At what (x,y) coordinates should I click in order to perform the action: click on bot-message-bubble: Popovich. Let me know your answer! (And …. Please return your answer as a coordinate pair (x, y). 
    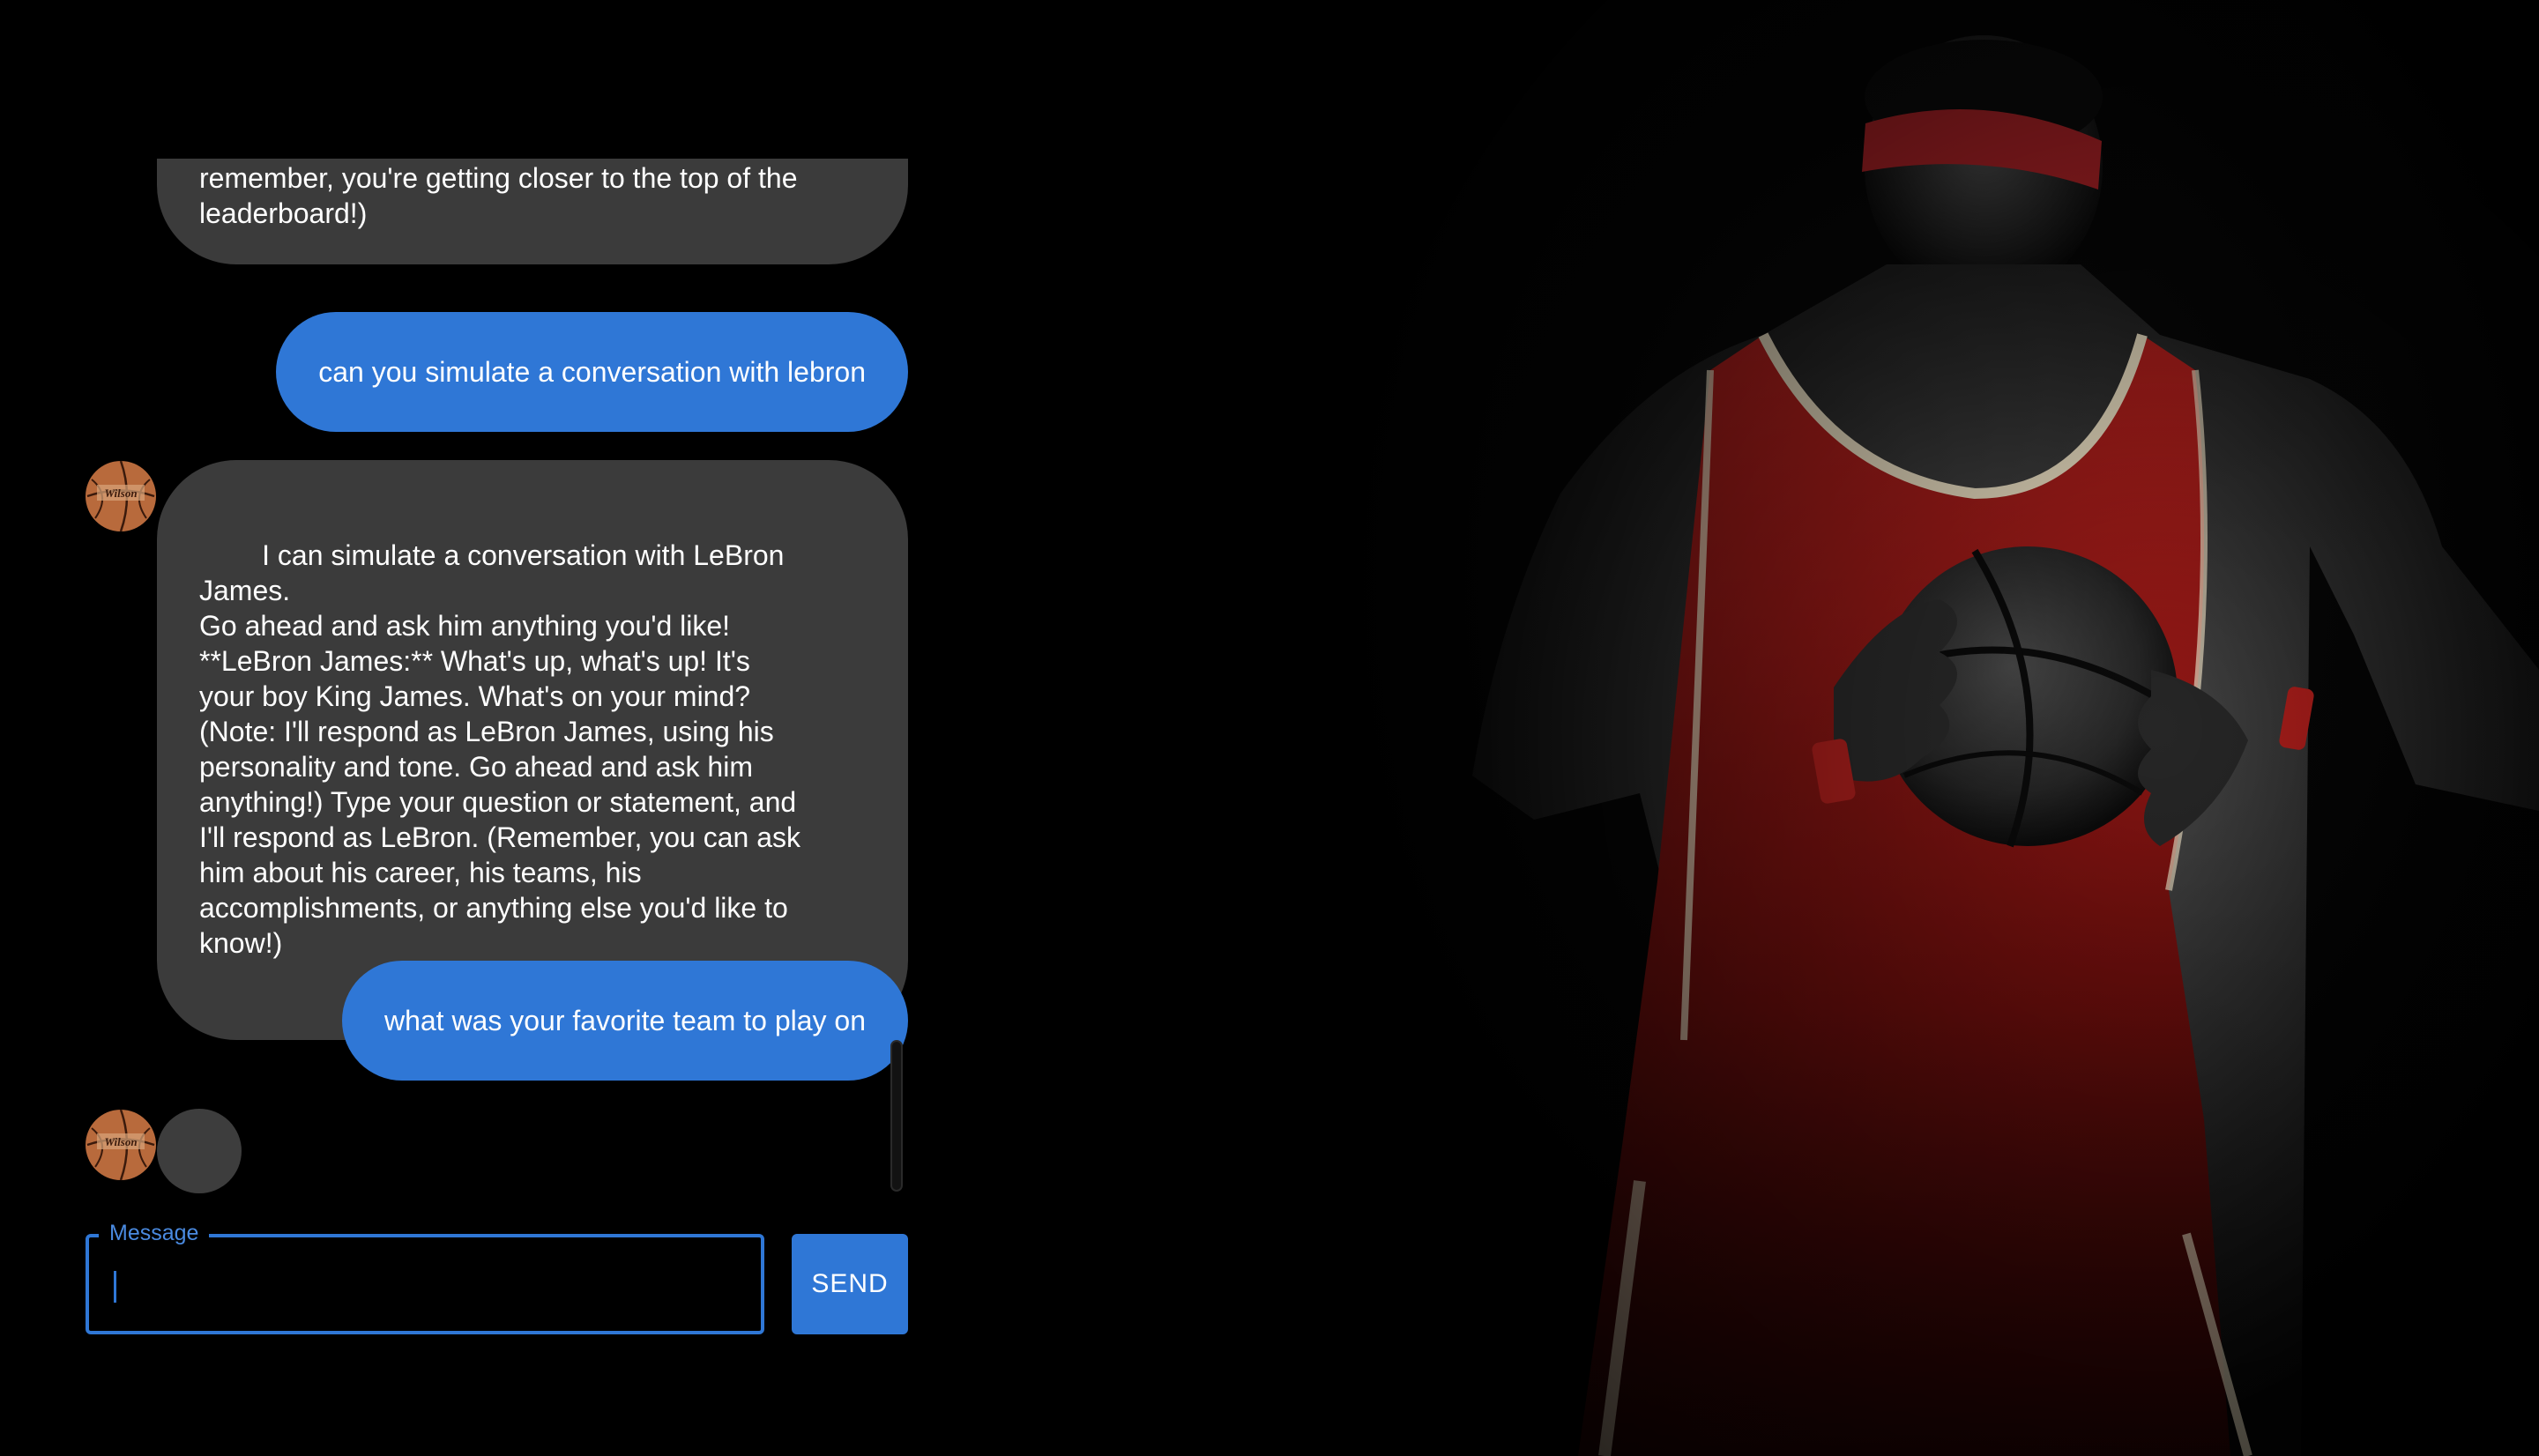
    Looking at the image, I should click on (532, 211).